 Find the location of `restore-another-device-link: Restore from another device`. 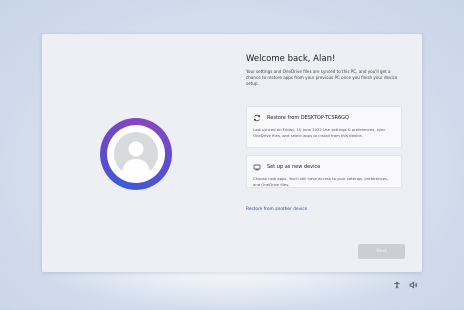

restore-another-device-link: Restore from another device is located at coordinates (276, 209).